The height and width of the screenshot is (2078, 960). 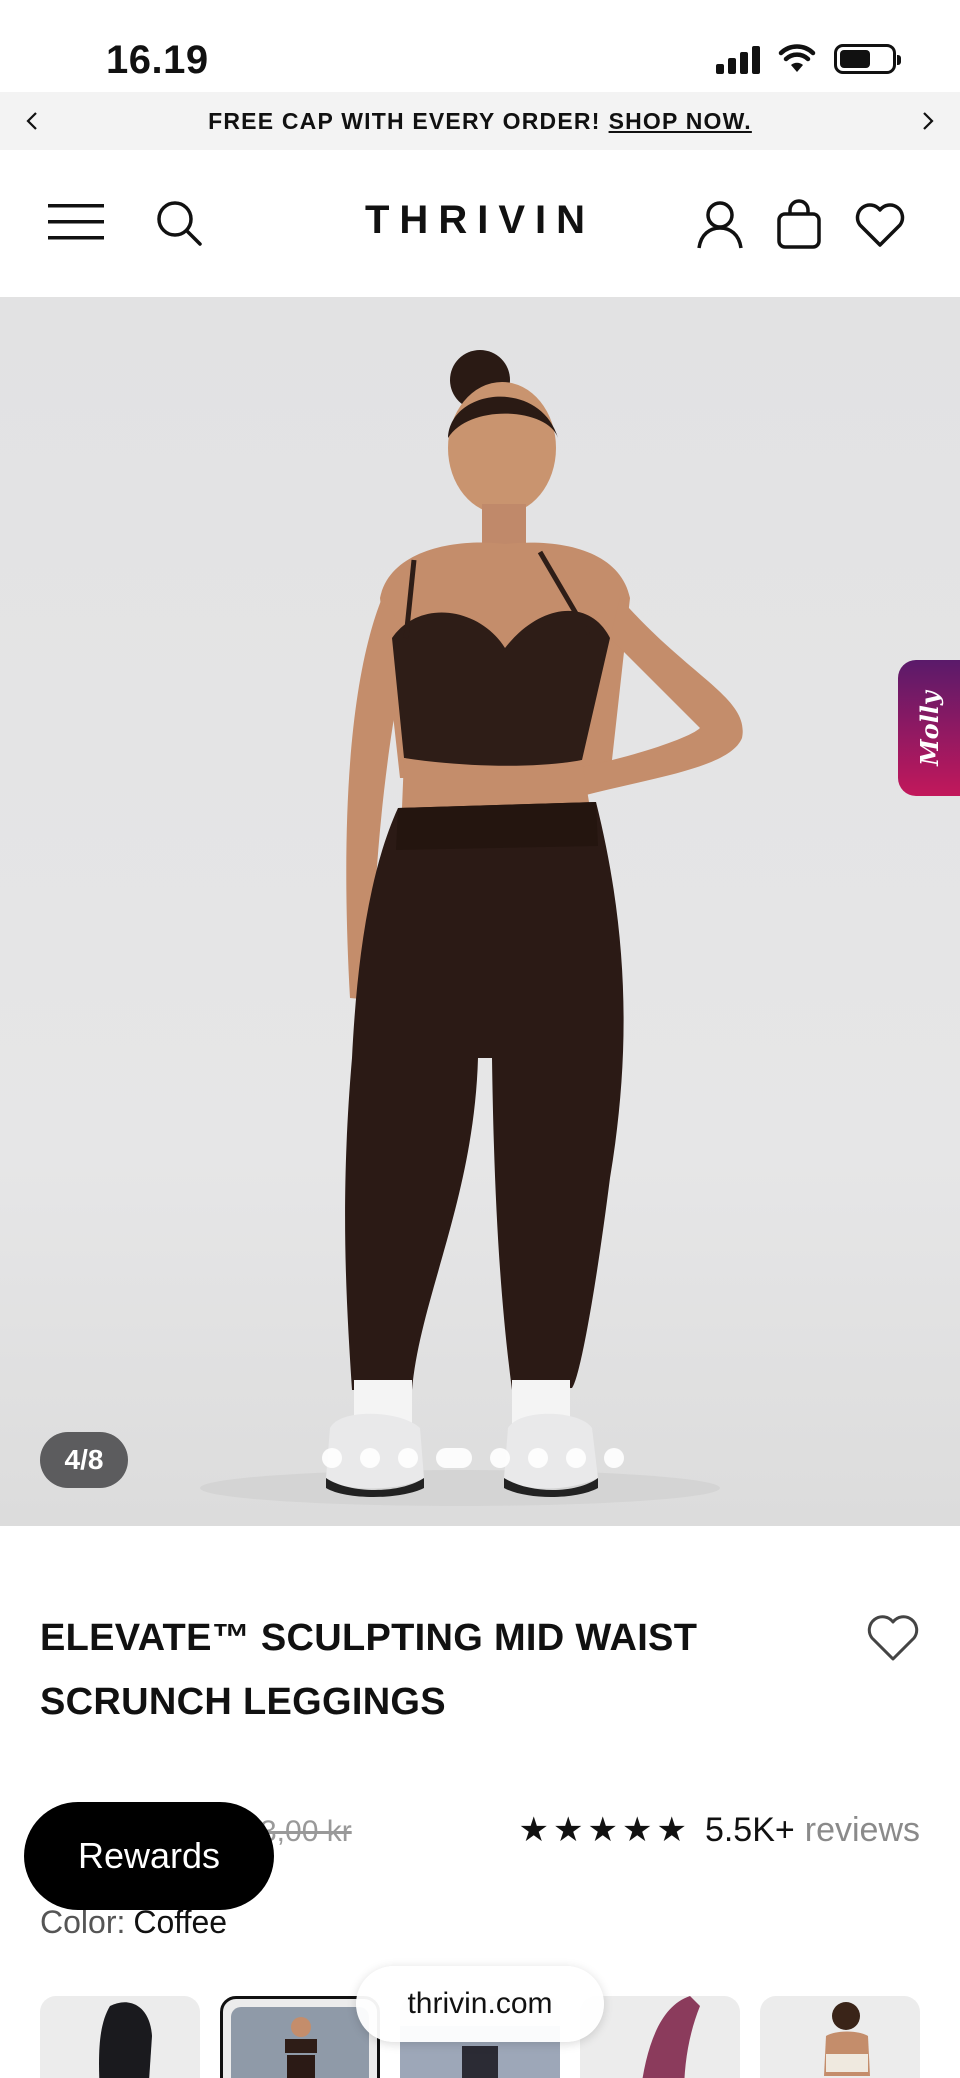 What do you see at coordinates (797, 58) in the screenshot?
I see `wifi-icon` at bounding box center [797, 58].